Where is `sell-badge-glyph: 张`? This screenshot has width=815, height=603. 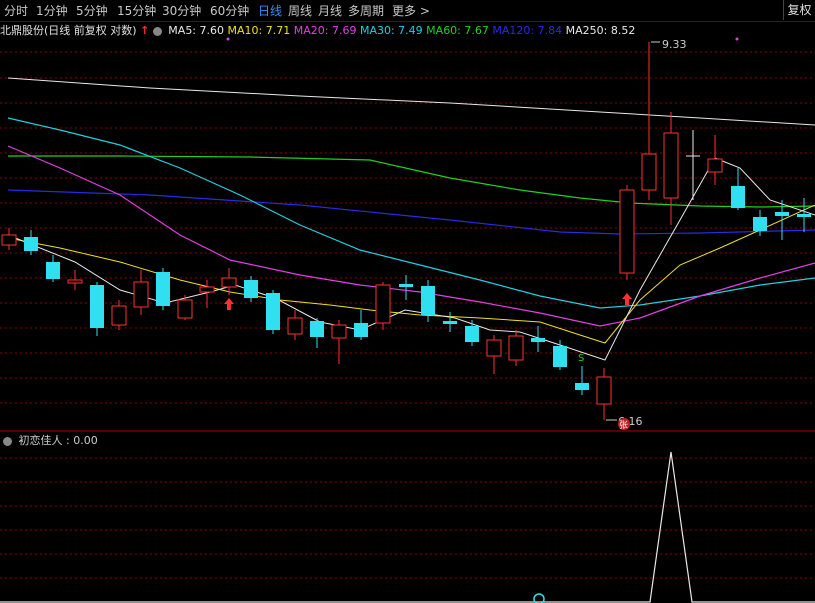 sell-badge-glyph: 张 is located at coordinates (623, 425).